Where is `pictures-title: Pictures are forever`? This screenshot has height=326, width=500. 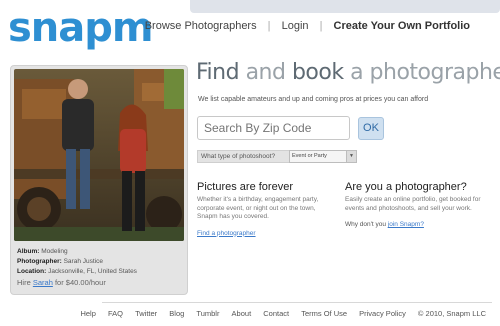 pictures-title: Pictures are forever is located at coordinates (245, 187).